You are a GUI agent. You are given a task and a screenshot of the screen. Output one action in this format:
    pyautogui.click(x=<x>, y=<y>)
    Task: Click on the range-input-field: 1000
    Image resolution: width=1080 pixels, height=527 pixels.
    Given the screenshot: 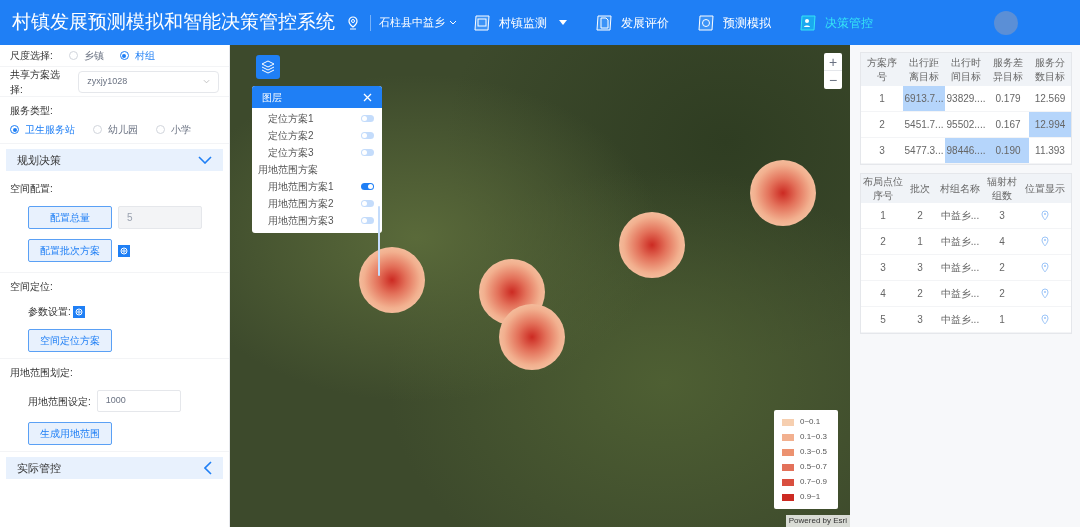 What is the action you would take?
    pyautogui.click(x=138, y=401)
    